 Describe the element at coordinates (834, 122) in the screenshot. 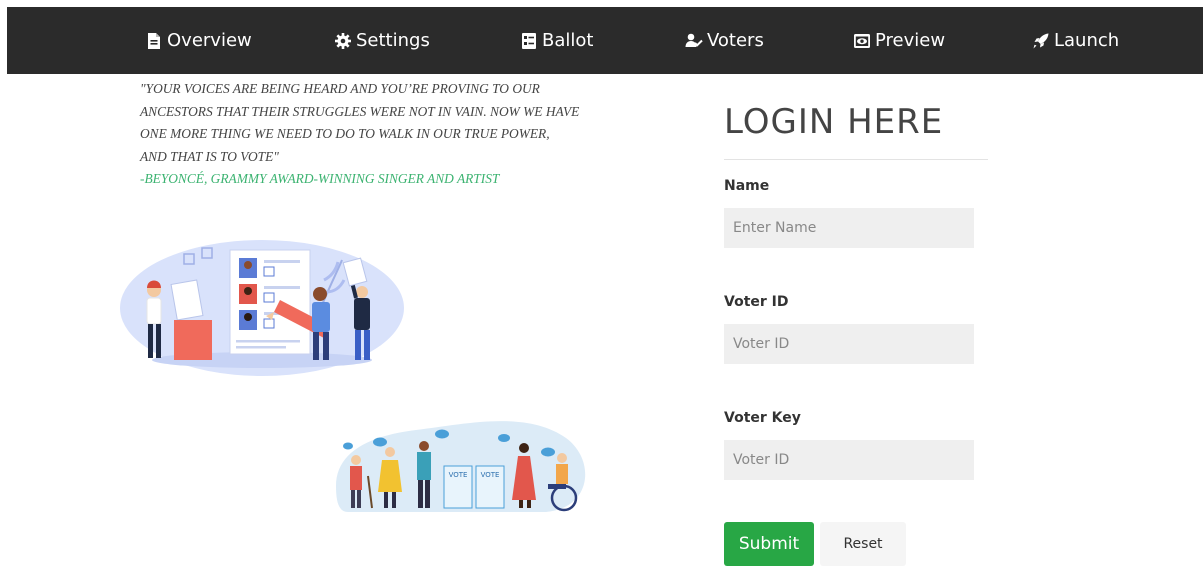

I see `login-title: LOGIN HERE` at that location.